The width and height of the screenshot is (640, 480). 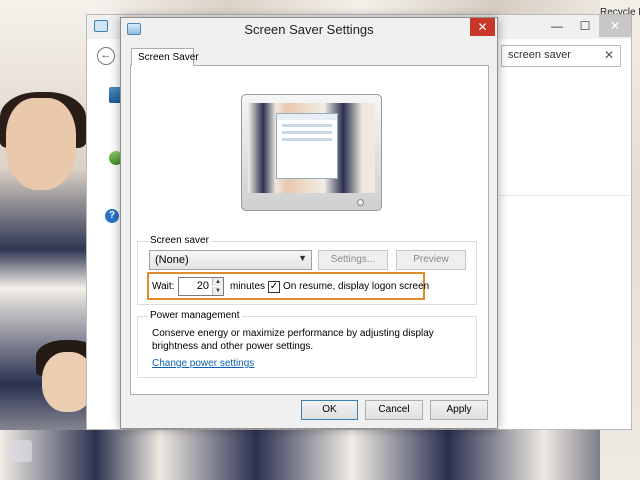 What do you see at coordinates (179, 240) in the screenshot?
I see `screen-saver-group-label: Screen saver` at bounding box center [179, 240].